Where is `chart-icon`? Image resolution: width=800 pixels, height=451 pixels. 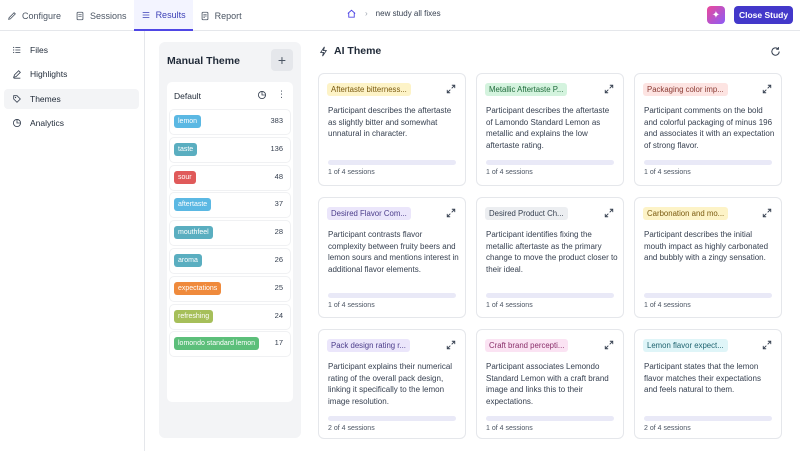
chart-icon is located at coordinates (262, 95).